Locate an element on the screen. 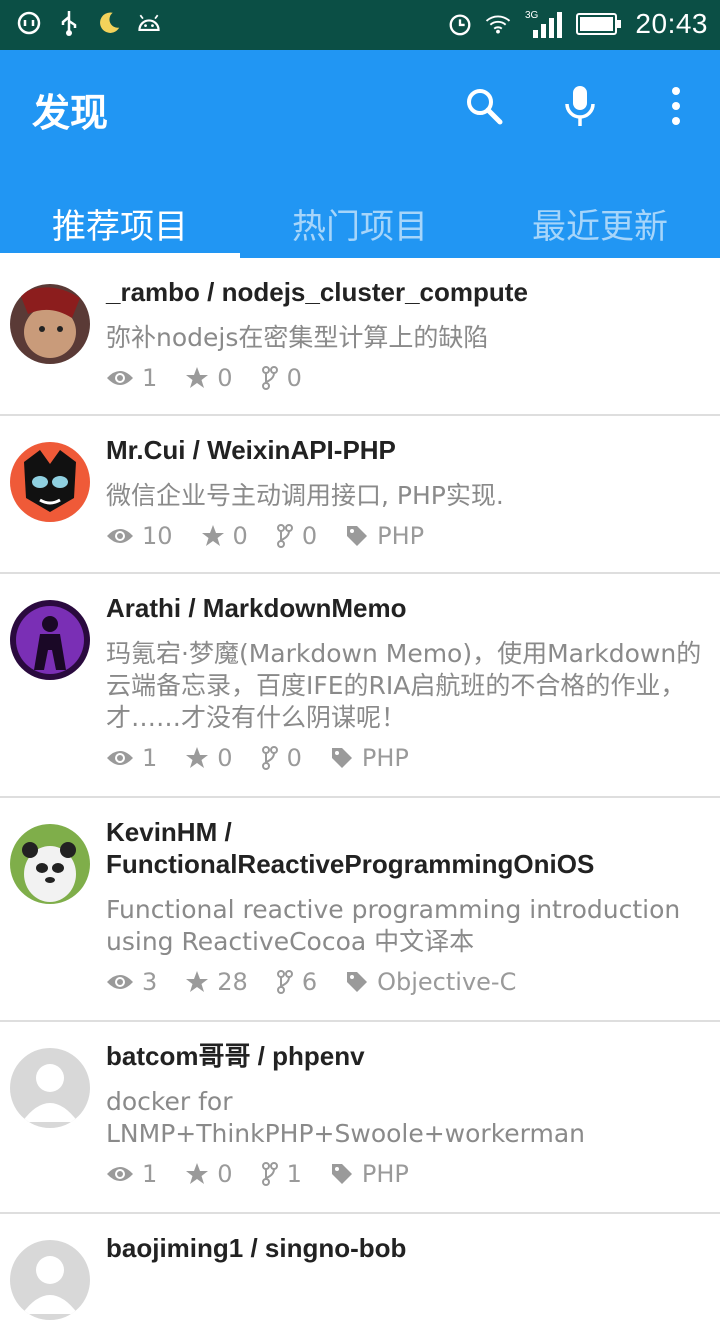  voice-search-button is located at coordinates (580, 106).